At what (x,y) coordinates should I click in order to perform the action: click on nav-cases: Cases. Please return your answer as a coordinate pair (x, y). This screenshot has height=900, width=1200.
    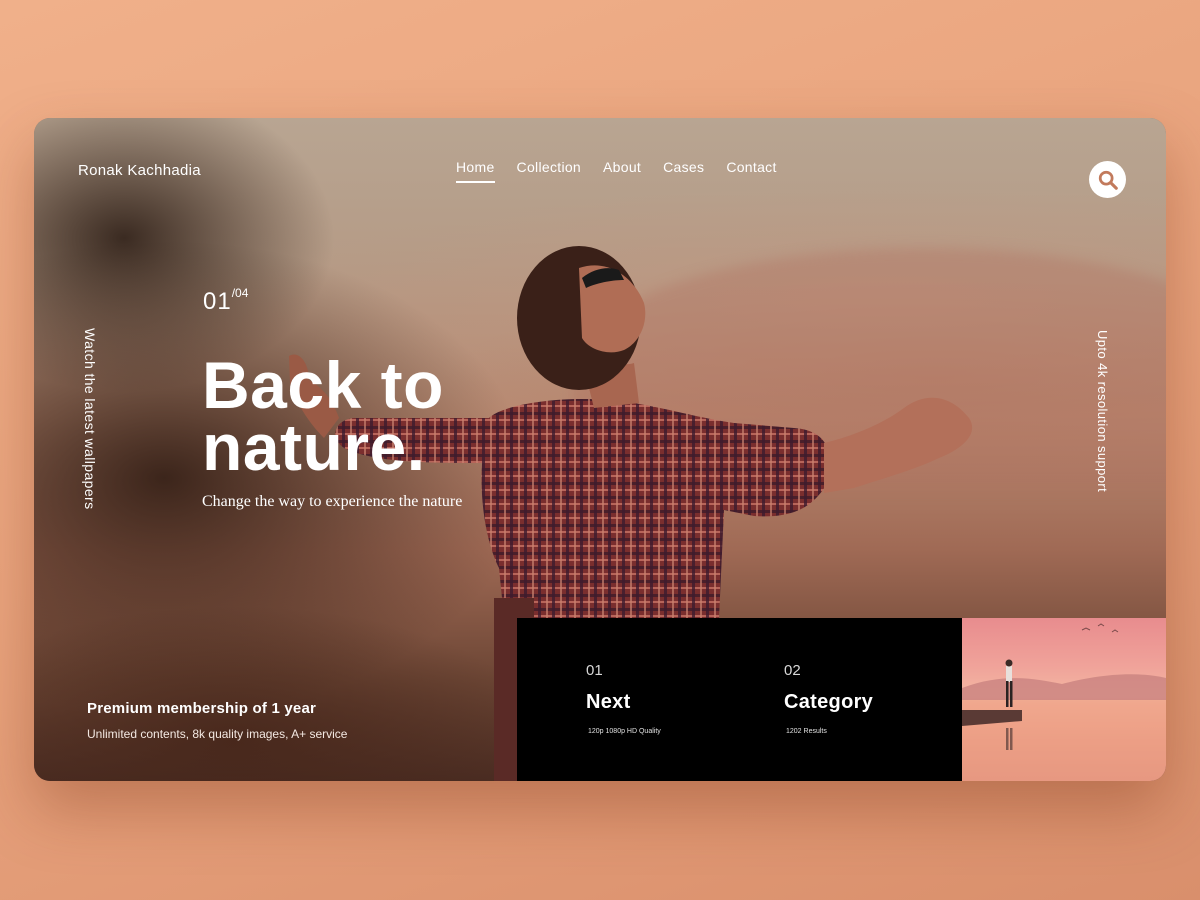
    Looking at the image, I should click on (683, 171).